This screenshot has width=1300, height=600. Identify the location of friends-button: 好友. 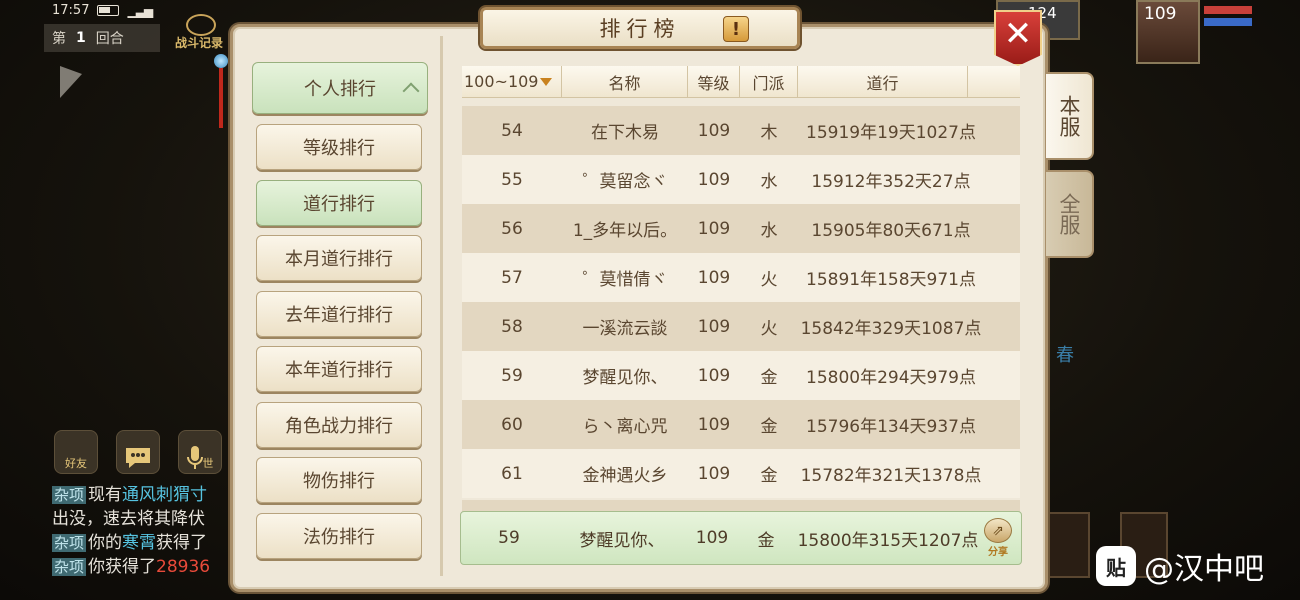
(76, 452).